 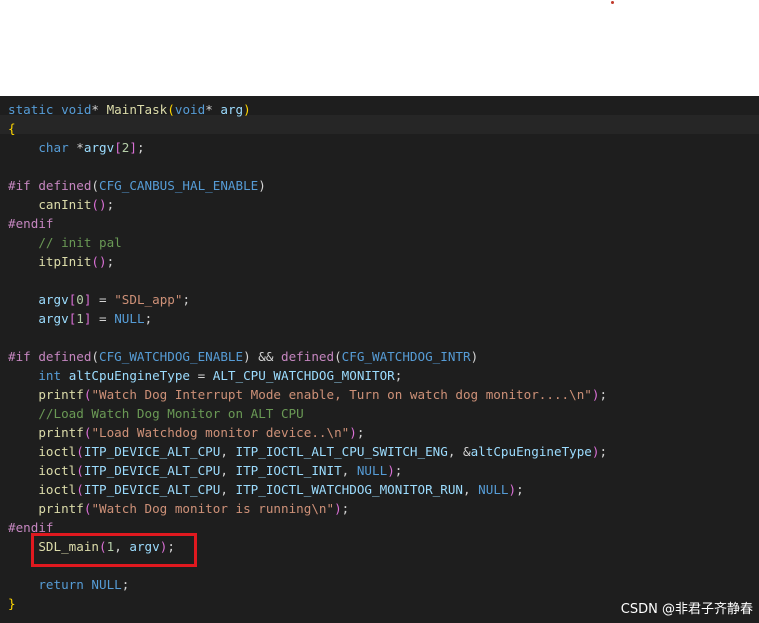 I want to click on code-line: #endif, so click(x=31, y=223).